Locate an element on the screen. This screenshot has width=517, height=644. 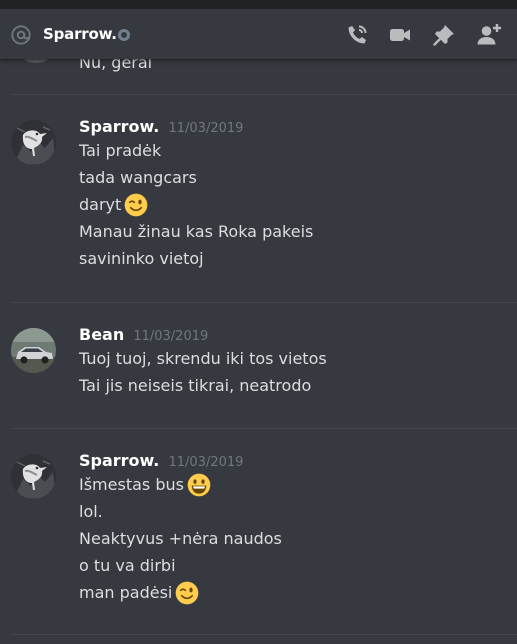
channel-header: Sparrow. is located at coordinates (258, 34).